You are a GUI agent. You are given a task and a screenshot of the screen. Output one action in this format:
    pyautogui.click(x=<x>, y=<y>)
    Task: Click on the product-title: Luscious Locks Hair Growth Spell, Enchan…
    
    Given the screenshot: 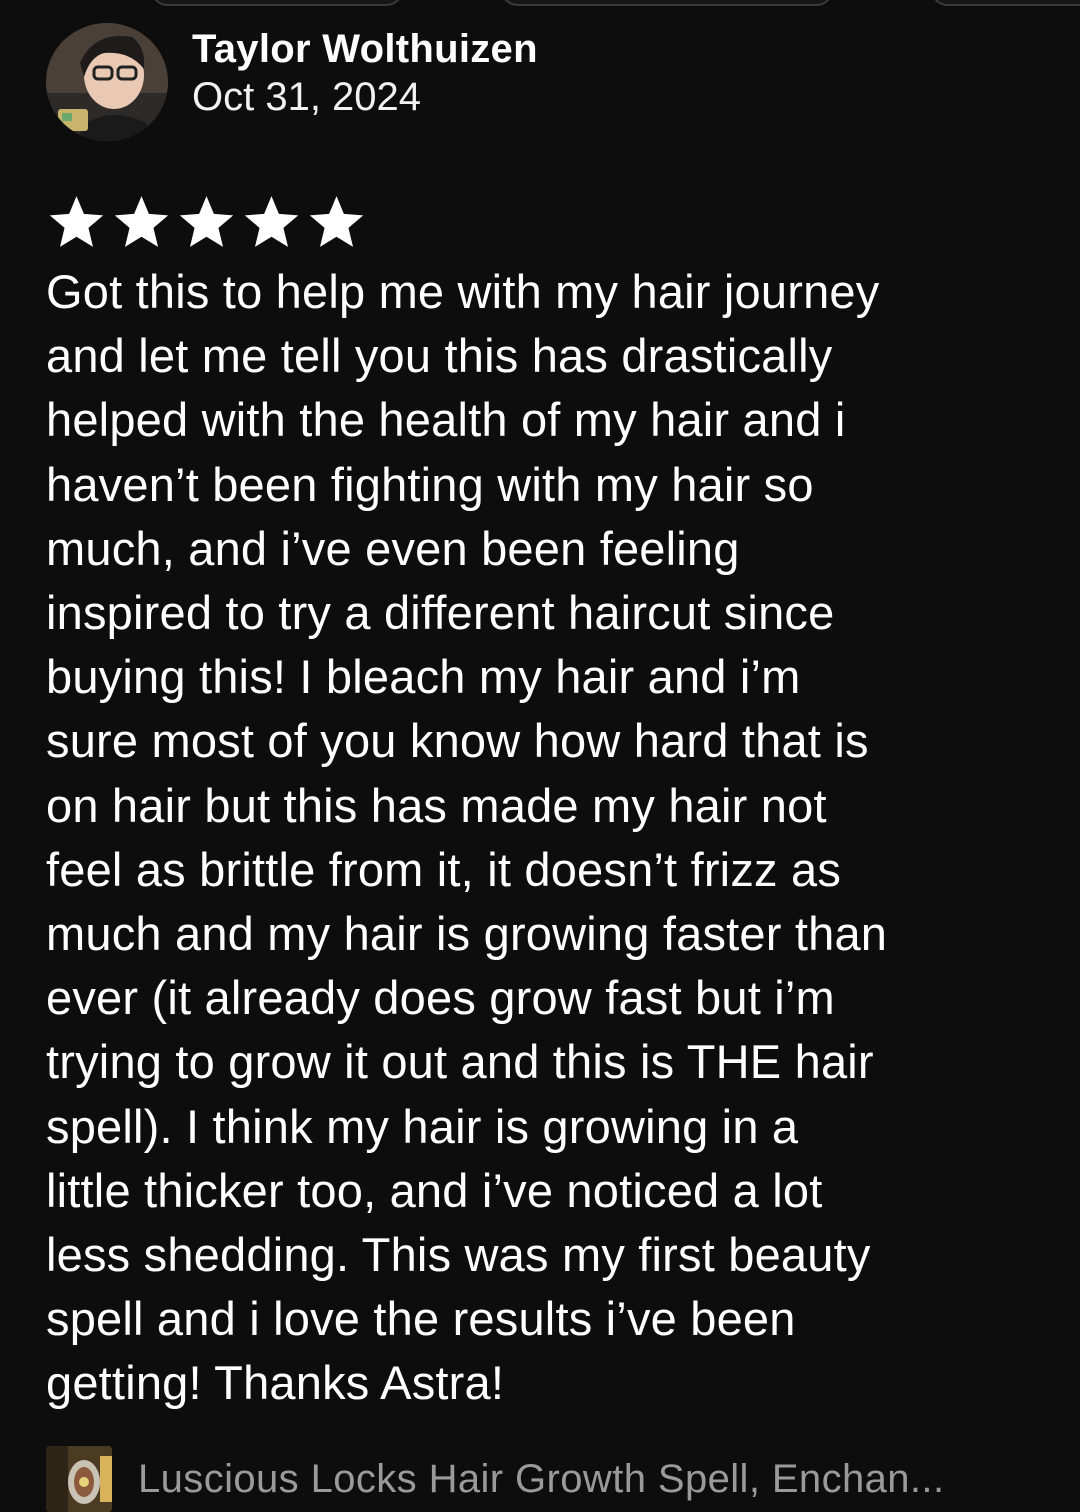 What is the action you would take?
    pyautogui.click(x=578, y=1479)
    